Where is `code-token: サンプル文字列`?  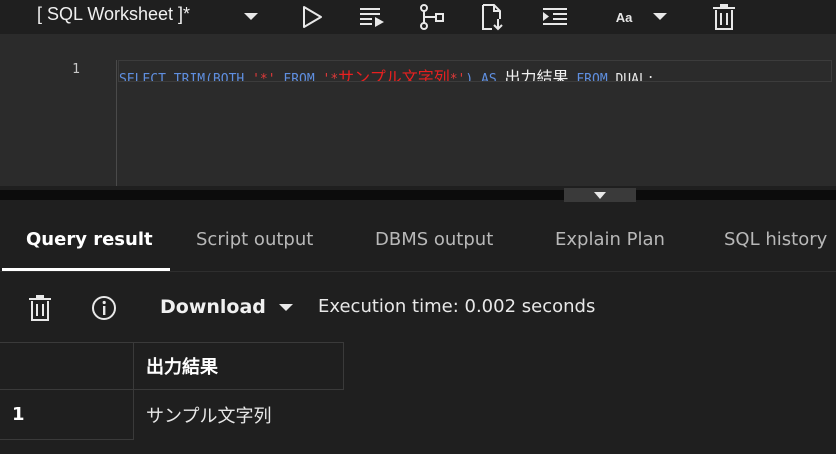
code-token: サンプル文字列 is located at coordinates (394, 75).